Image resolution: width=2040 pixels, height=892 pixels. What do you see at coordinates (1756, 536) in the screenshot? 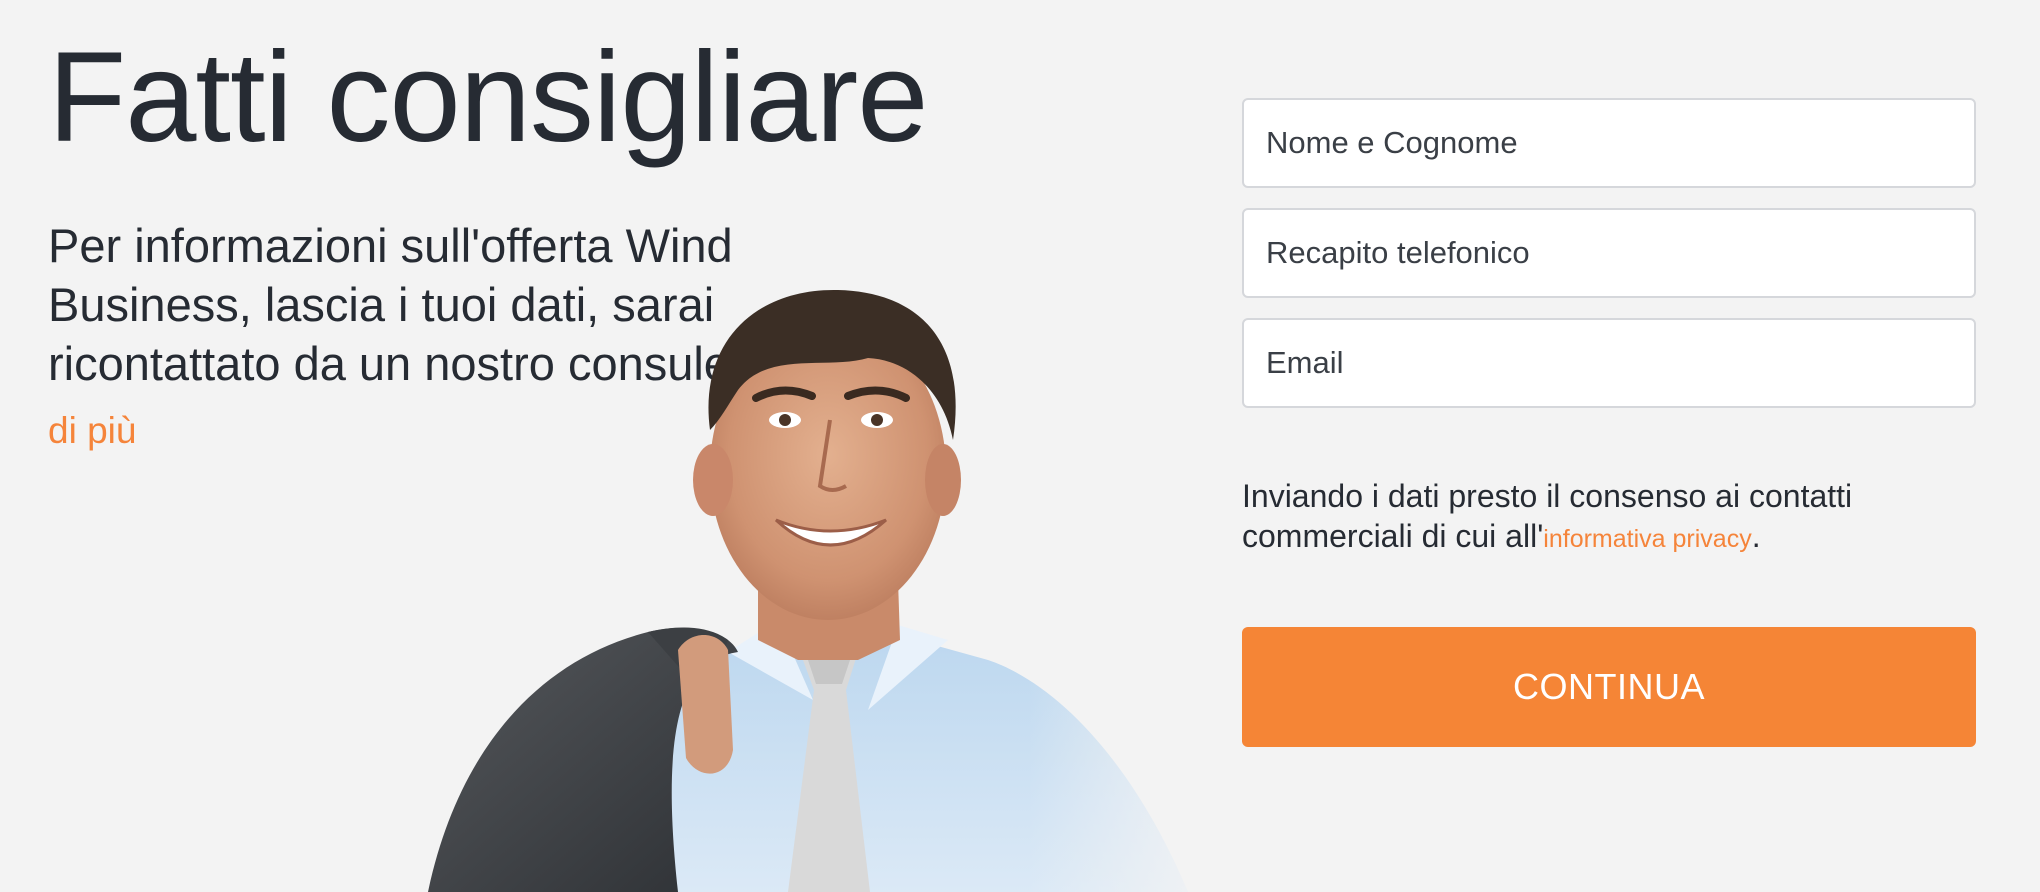
I see `consent-suffix: .` at bounding box center [1756, 536].